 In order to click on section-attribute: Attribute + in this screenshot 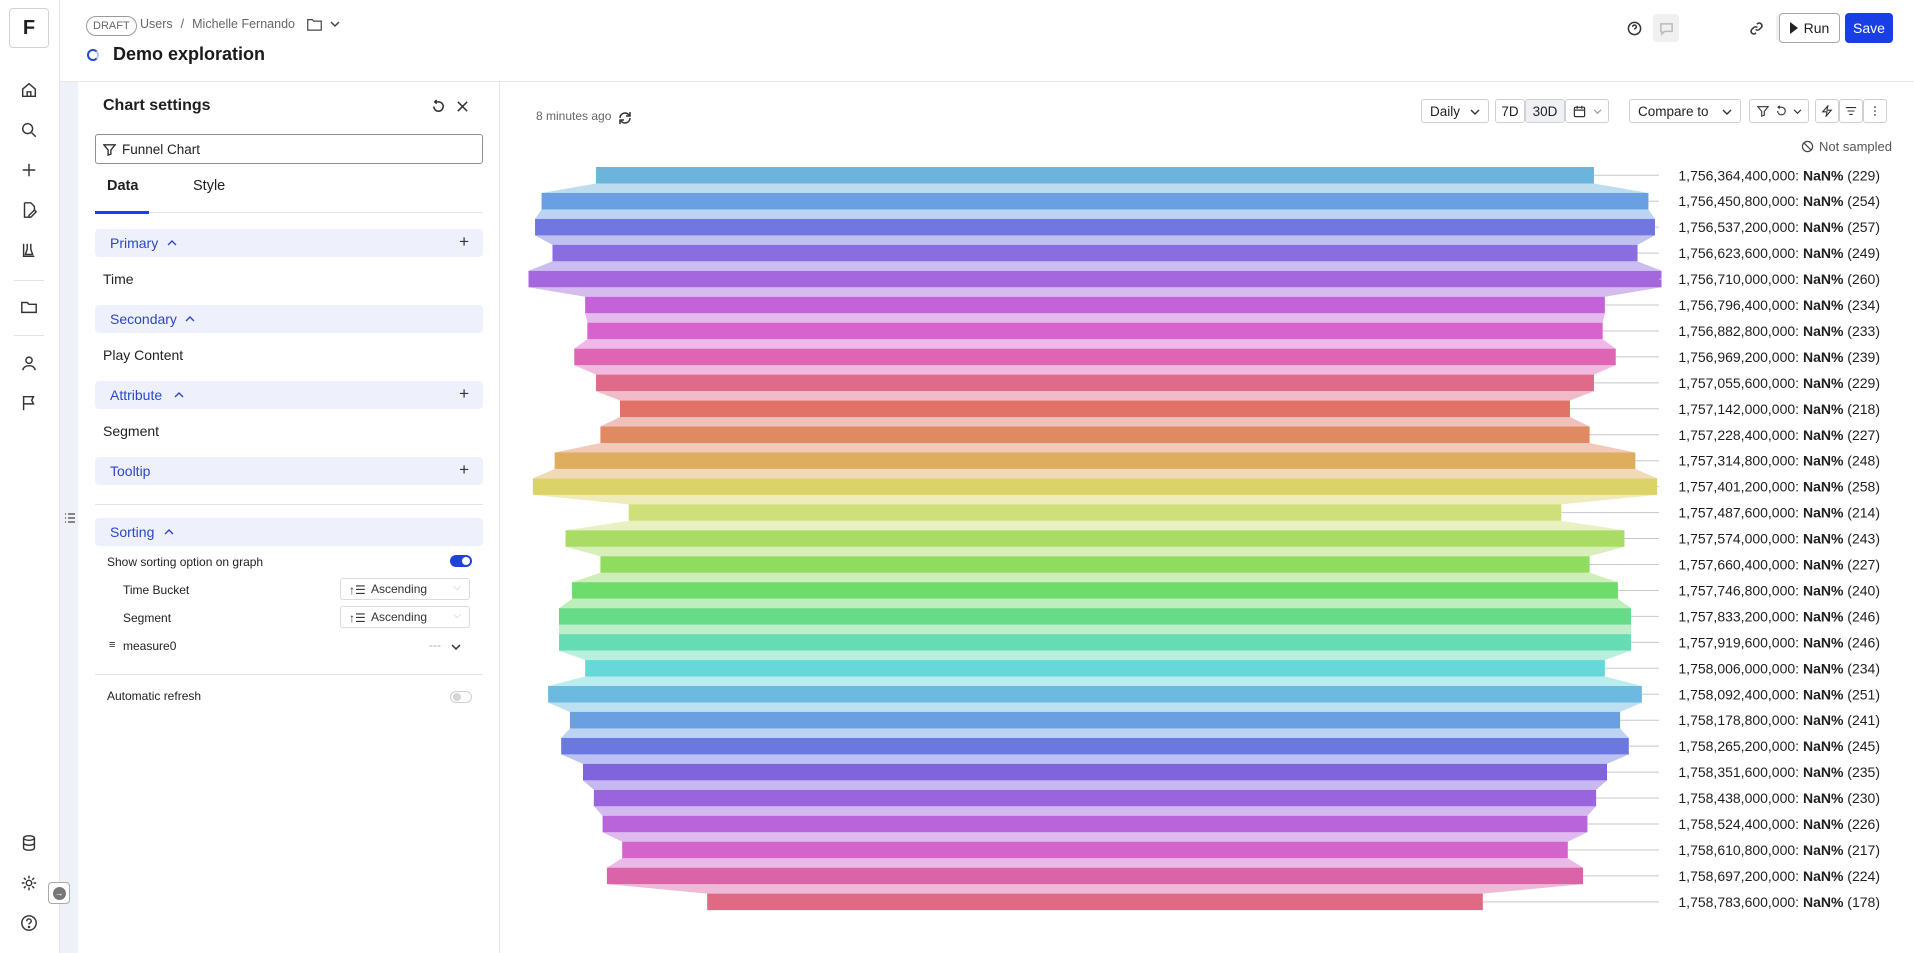, I will do `click(289, 395)`.